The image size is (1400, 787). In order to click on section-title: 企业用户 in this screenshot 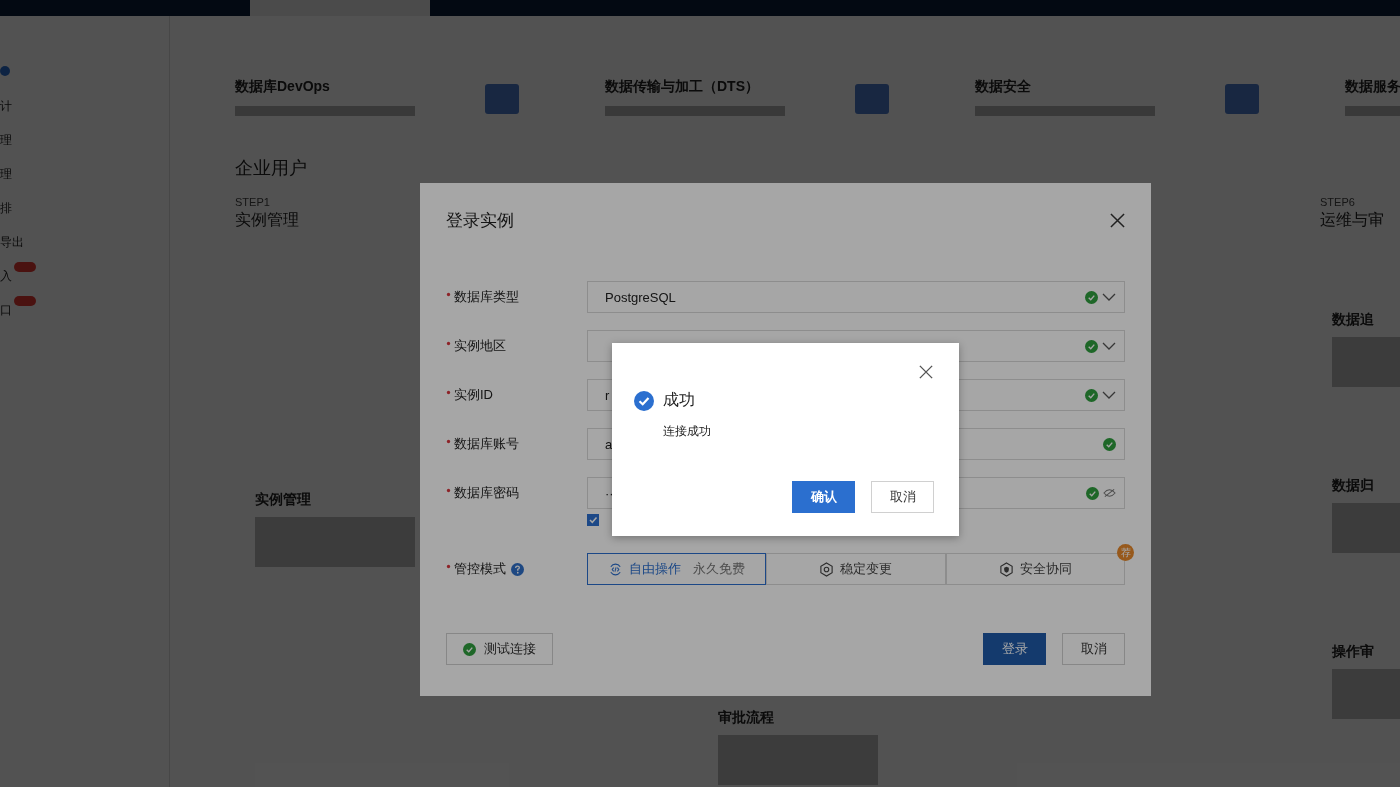, I will do `click(271, 168)`.